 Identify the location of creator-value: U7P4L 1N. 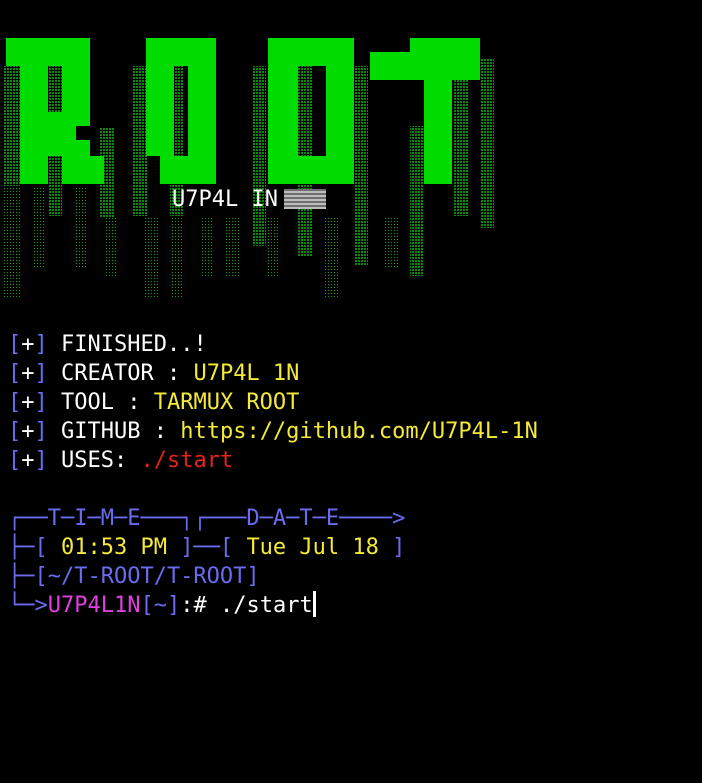
(246, 373).